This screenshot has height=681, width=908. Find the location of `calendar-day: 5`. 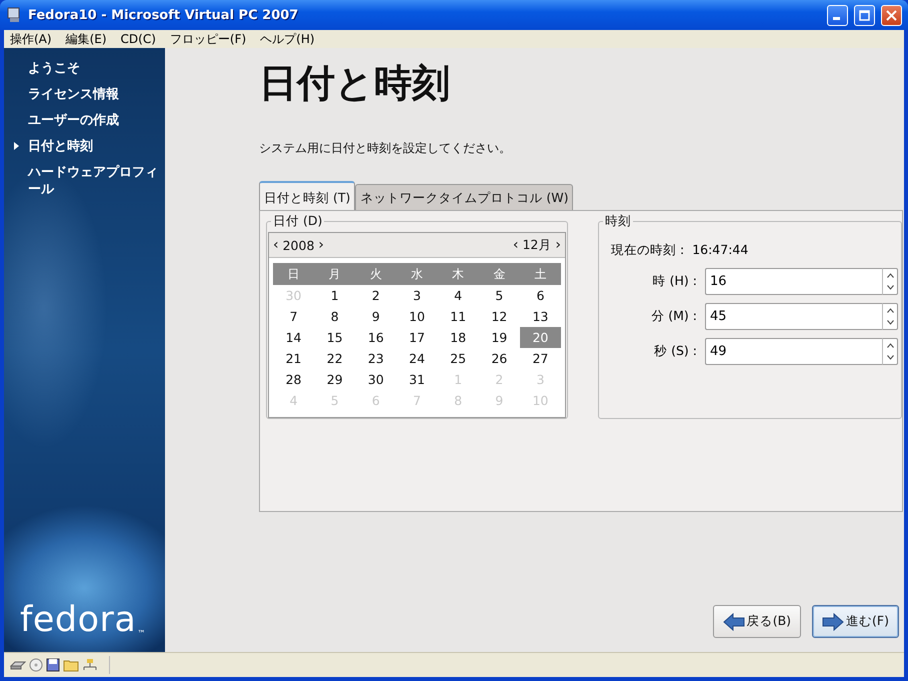

calendar-day: 5 is located at coordinates (499, 295).